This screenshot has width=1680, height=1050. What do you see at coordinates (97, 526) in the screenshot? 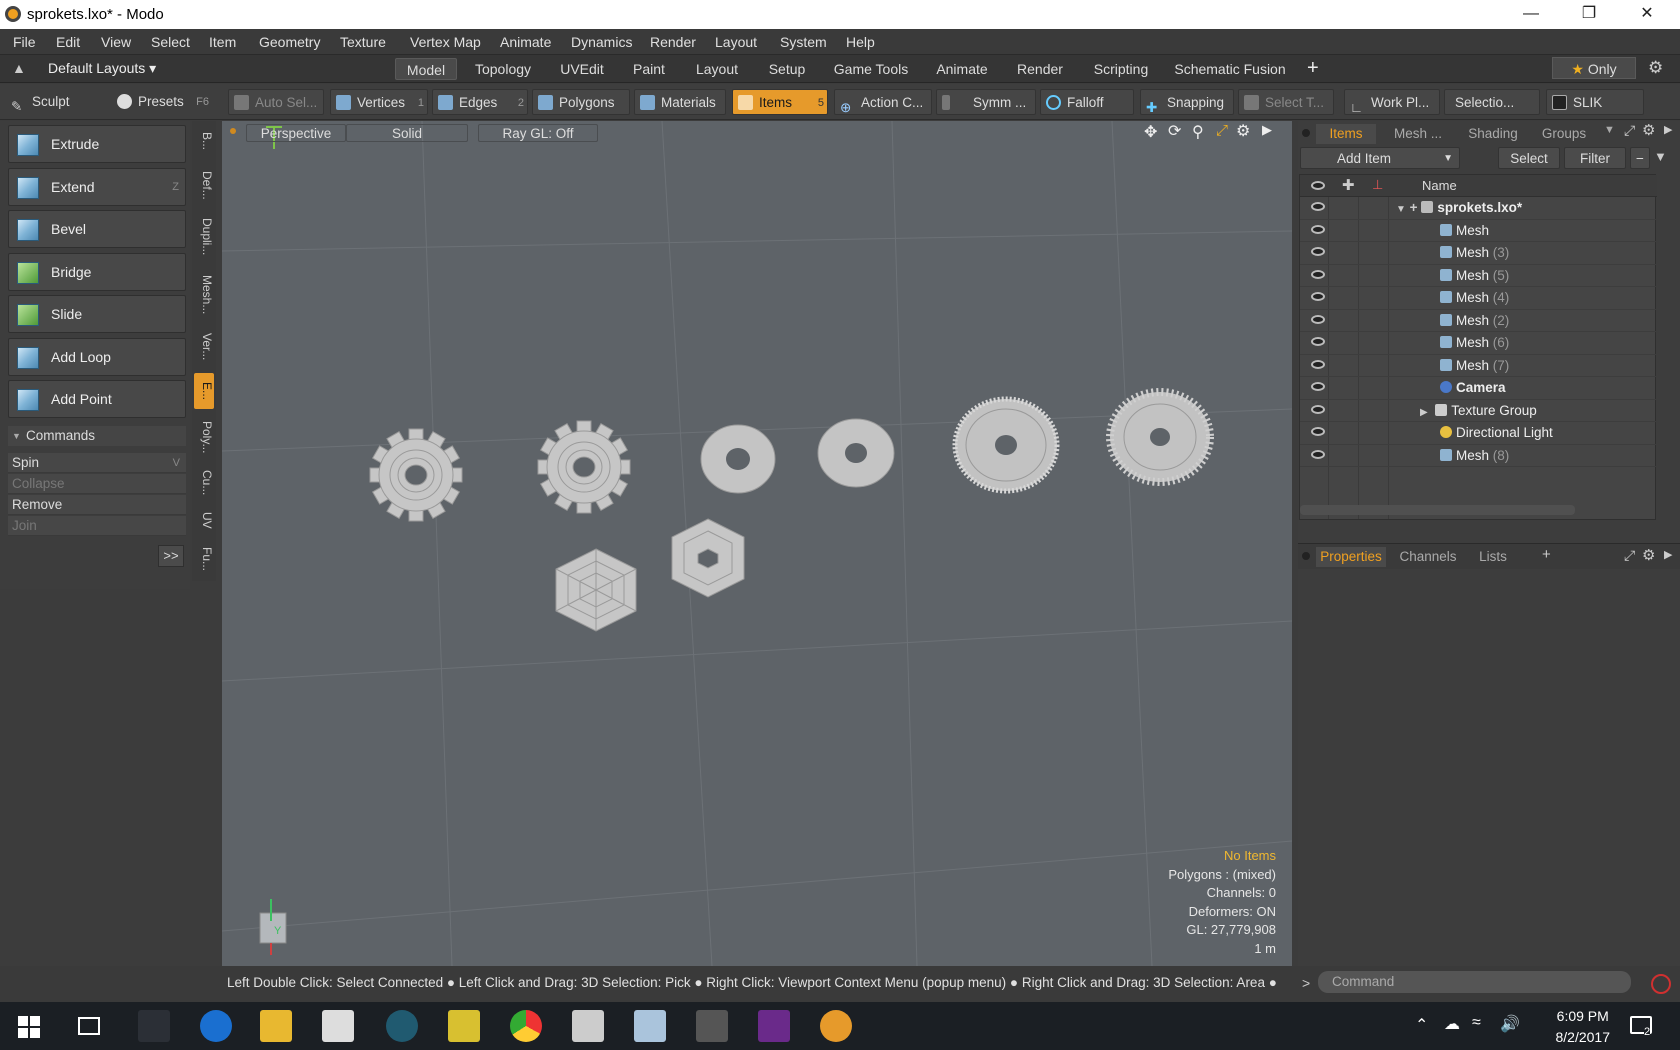
I see `join-command: Join` at bounding box center [97, 526].